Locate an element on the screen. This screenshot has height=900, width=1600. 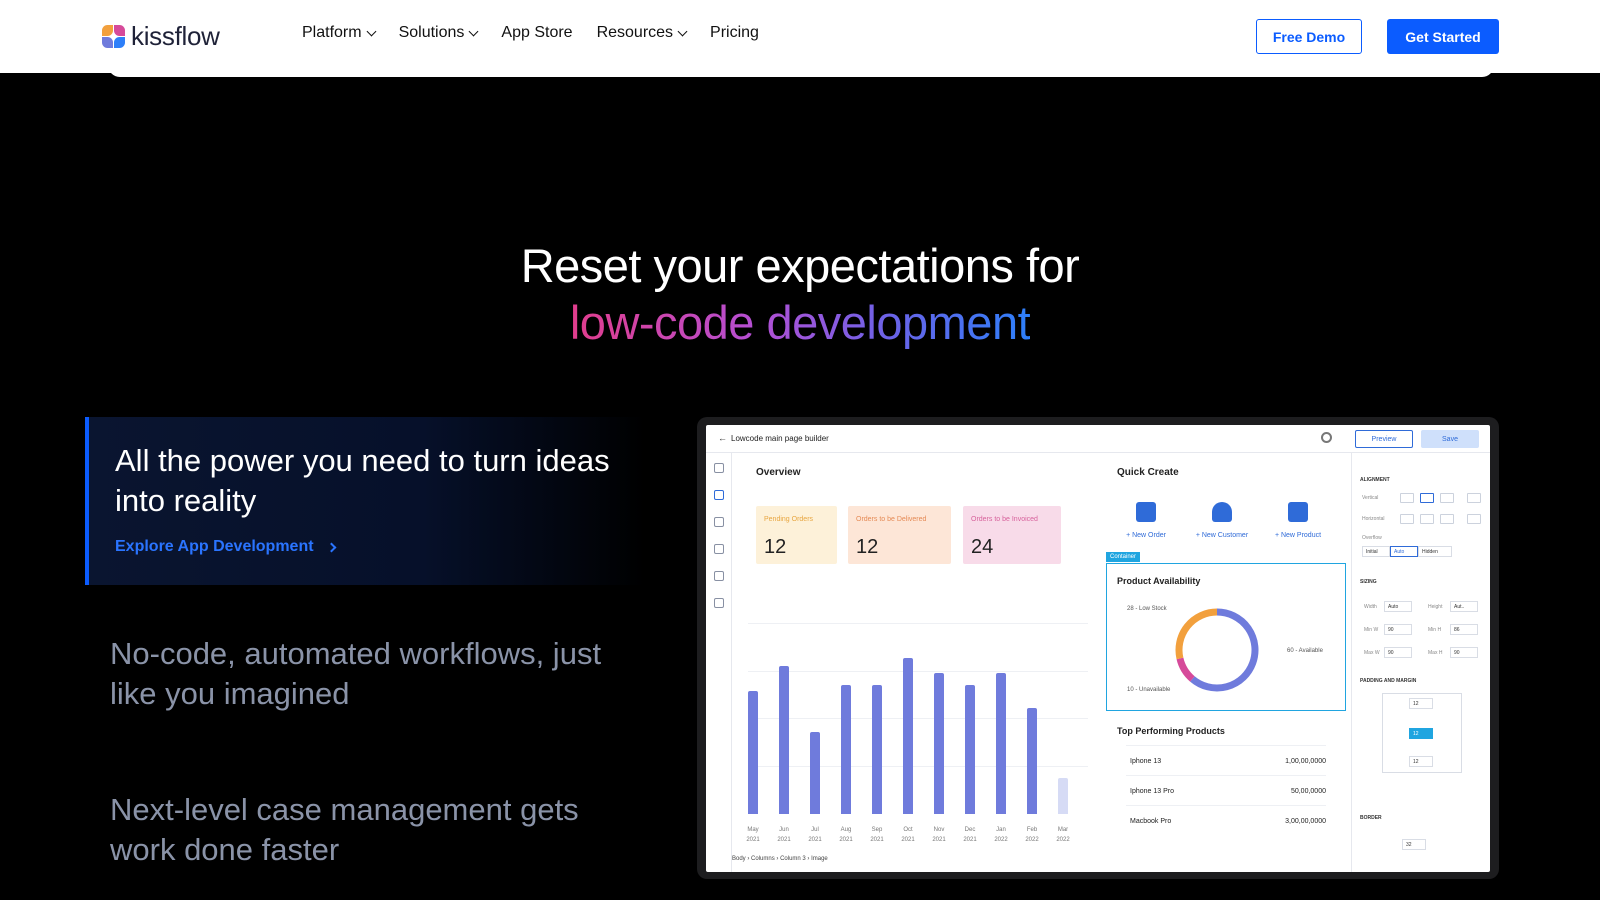
builder-title: Lowcode main page builder is located at coordinates (780, 438).